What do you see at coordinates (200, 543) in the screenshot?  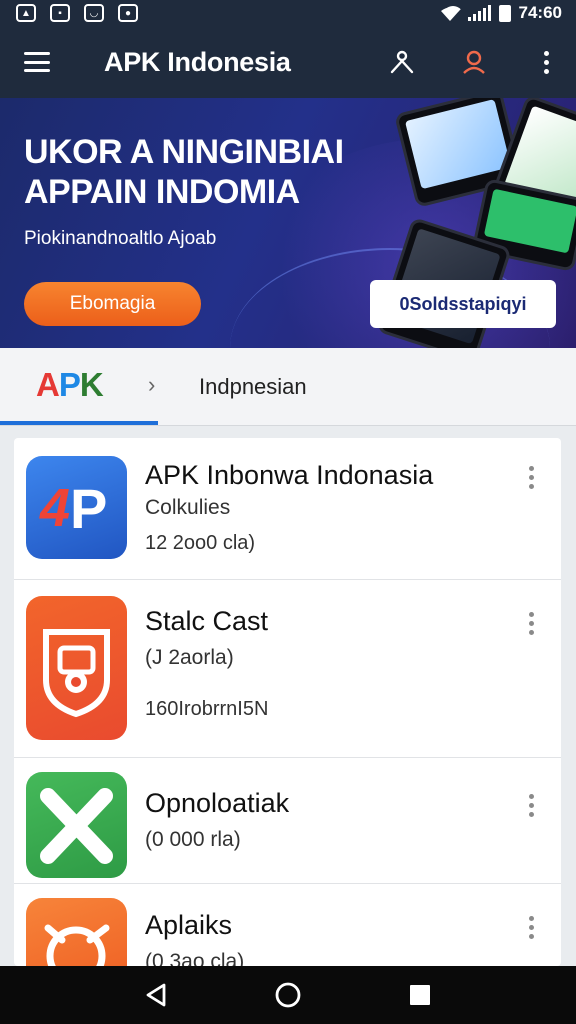 I see `app-meta: 12 2oo0 cla)` at bounding box center [200, 543].